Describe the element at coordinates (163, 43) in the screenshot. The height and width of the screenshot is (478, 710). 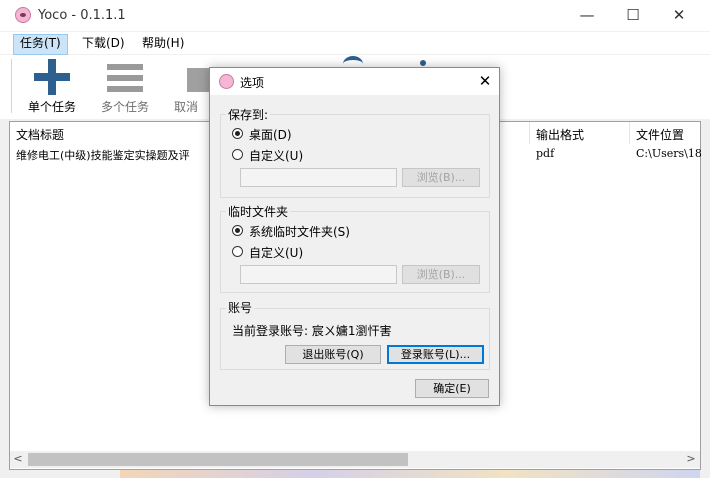
I see `menu-help: 帮助(H)` at that location.